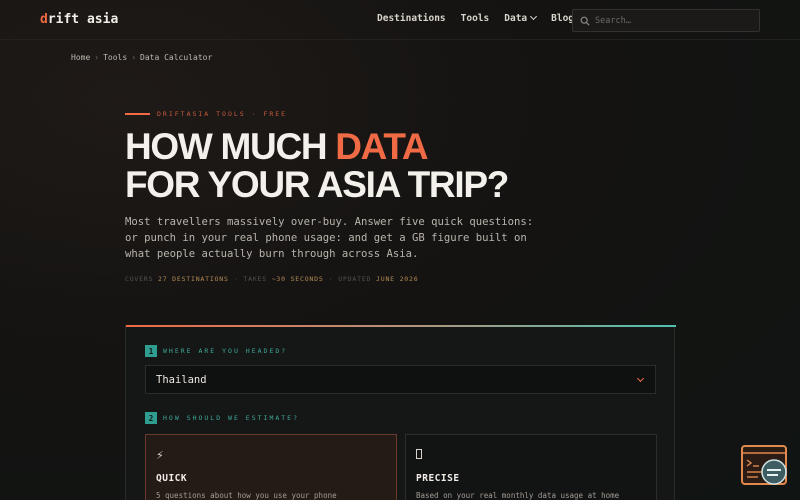 The height and width of the screenshot is (500, 800). What do you see at coordinates (160, 455) in the screenshot?
I see `lightning-icon: ⚡` at bounding box center [160, 455].